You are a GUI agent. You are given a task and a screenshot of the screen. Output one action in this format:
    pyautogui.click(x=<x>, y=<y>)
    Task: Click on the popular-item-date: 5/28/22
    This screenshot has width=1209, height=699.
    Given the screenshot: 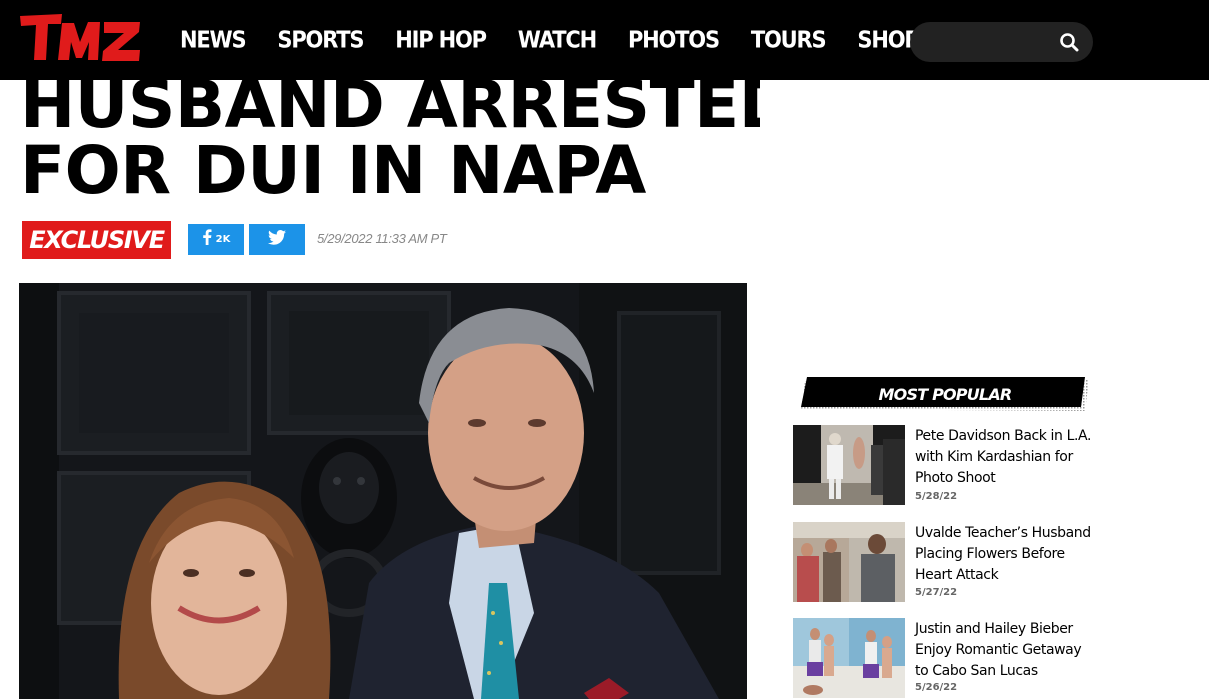 What is the action you would take?
    pyautogui.click(x=936, y=496)
    